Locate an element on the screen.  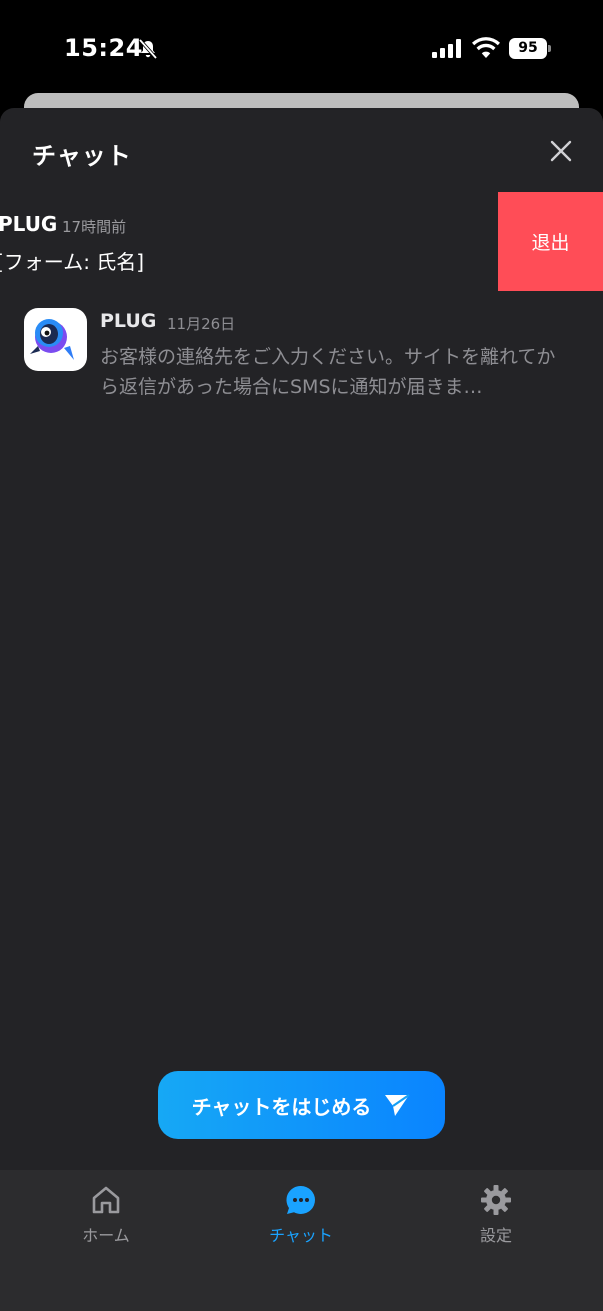
home-icon is located at coordinates (106, 1200).